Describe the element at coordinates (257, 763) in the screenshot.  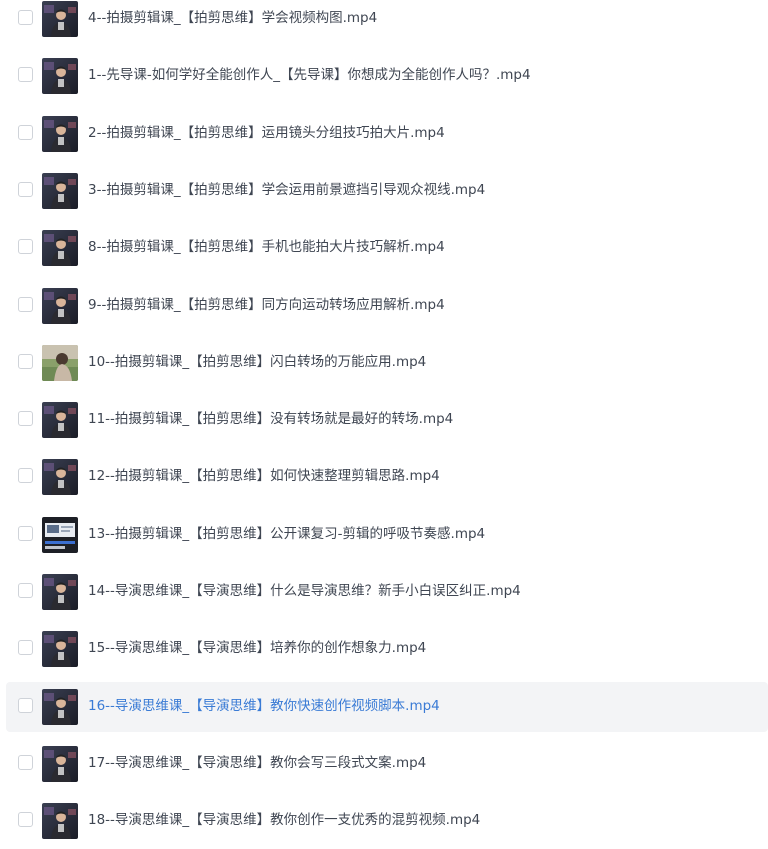
I see `file-name: 17--导演思维课_【导演思维】教你会写三段式文案.mp4` at that location.